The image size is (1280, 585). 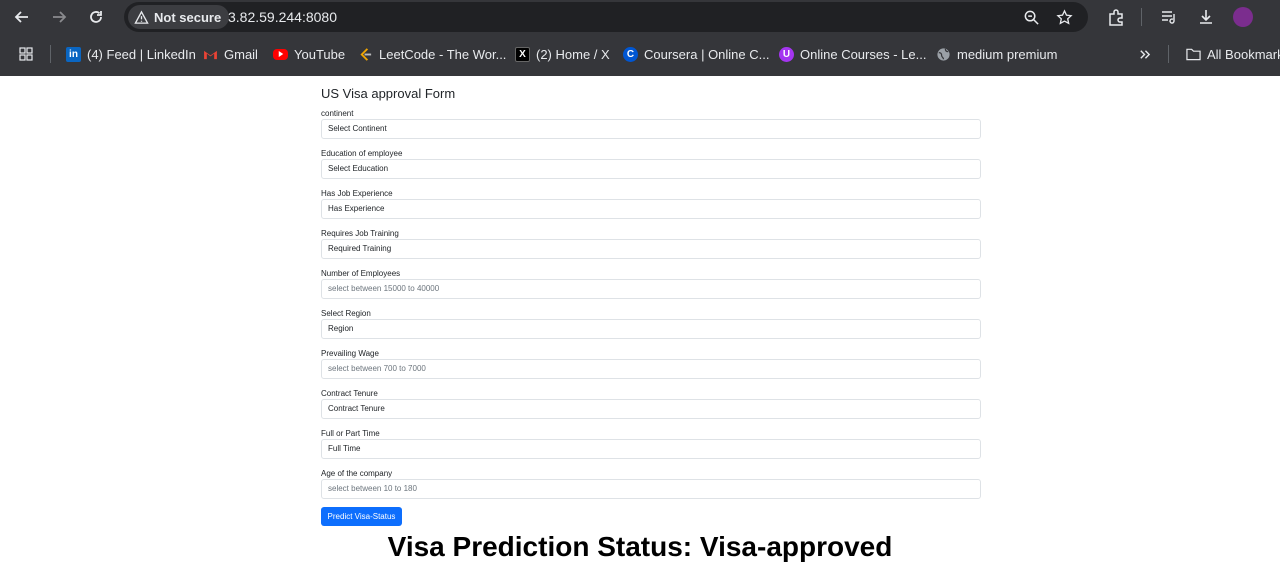 I want to click on address-bar: Not secure 3.82.59.244:8080, so click(x=606, y=17).